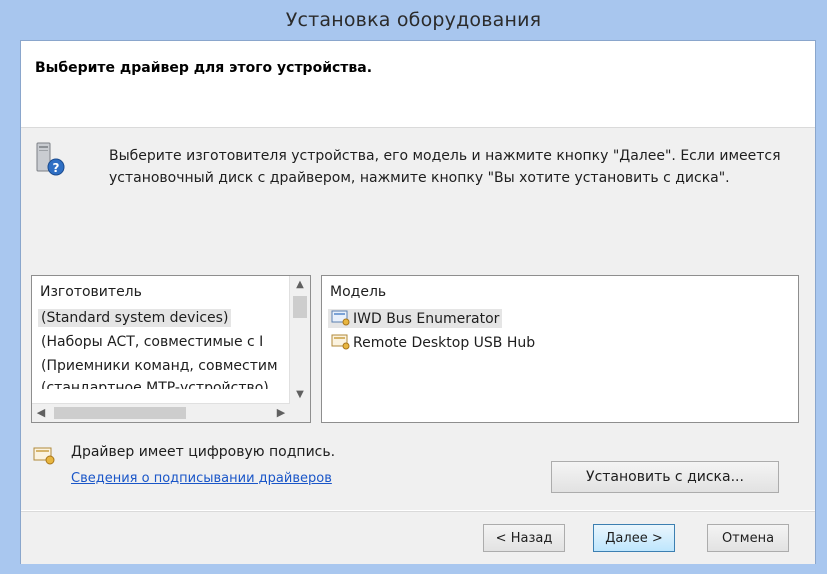 The width and height of the screenshot is (827, 574). Describe the element at coordinates (159, 366) in the screenshot. I see `list-item: (Приемники команд, совместим` at that location.